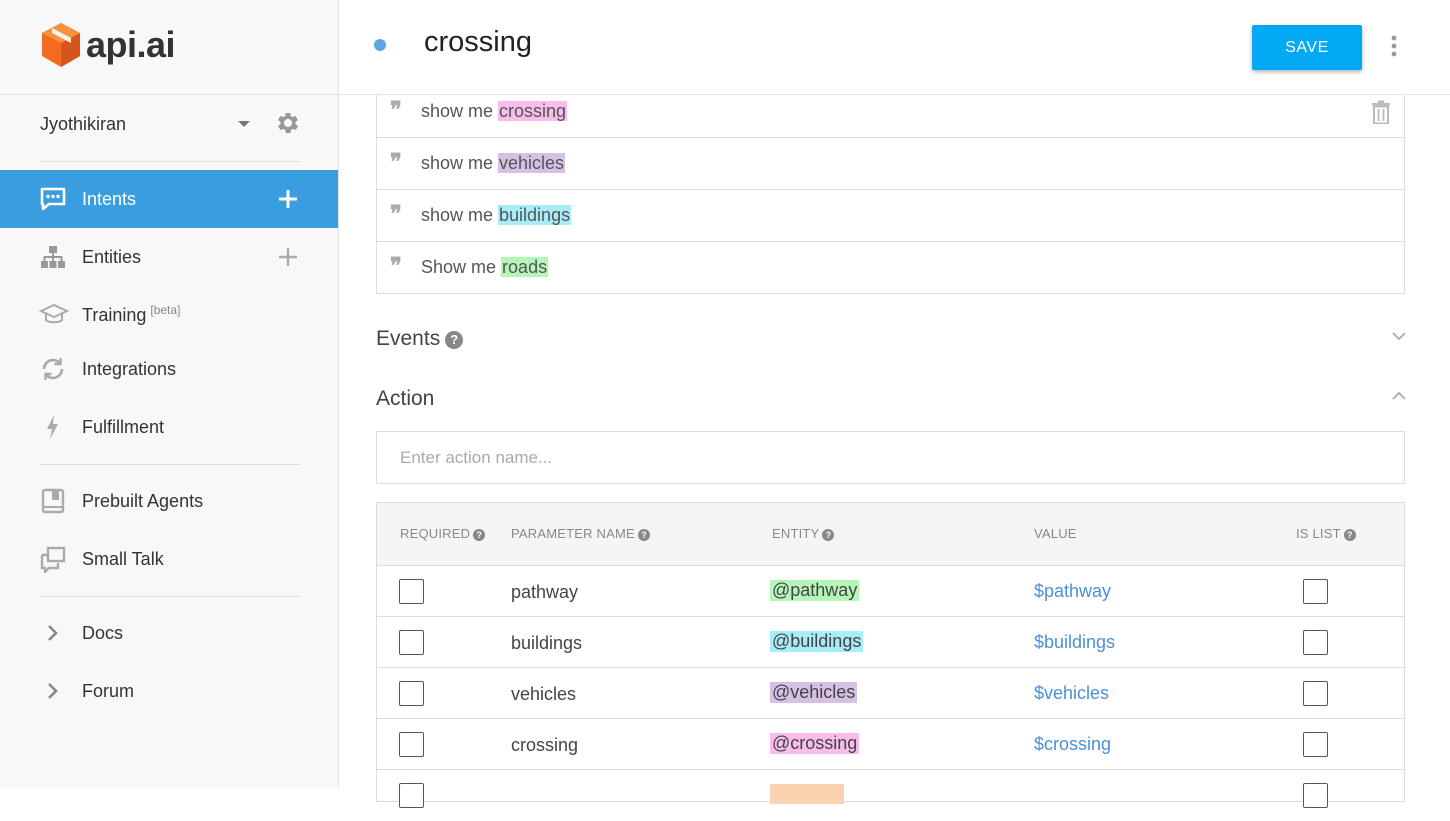 This screenshot has width=1450, height=821. I want to click on hierarchy-icon, so click(53, 257).